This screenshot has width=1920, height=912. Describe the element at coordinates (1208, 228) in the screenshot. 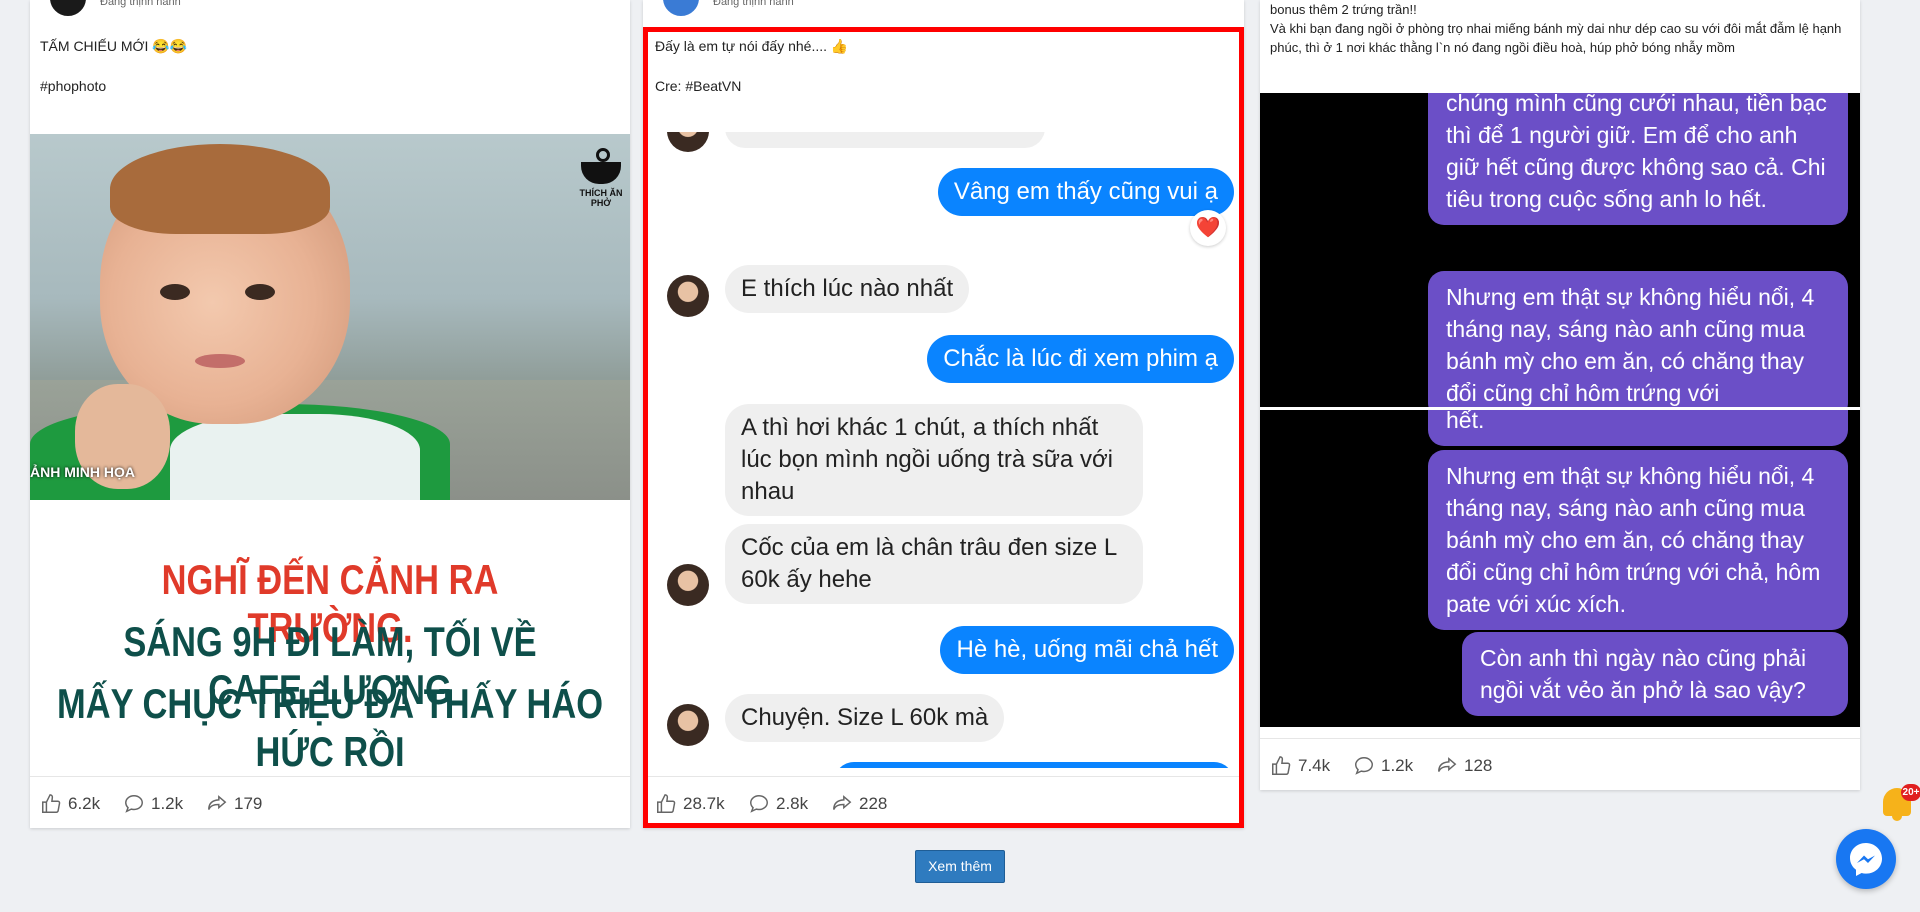

I see `heart-reaction: ❤️` at that location.